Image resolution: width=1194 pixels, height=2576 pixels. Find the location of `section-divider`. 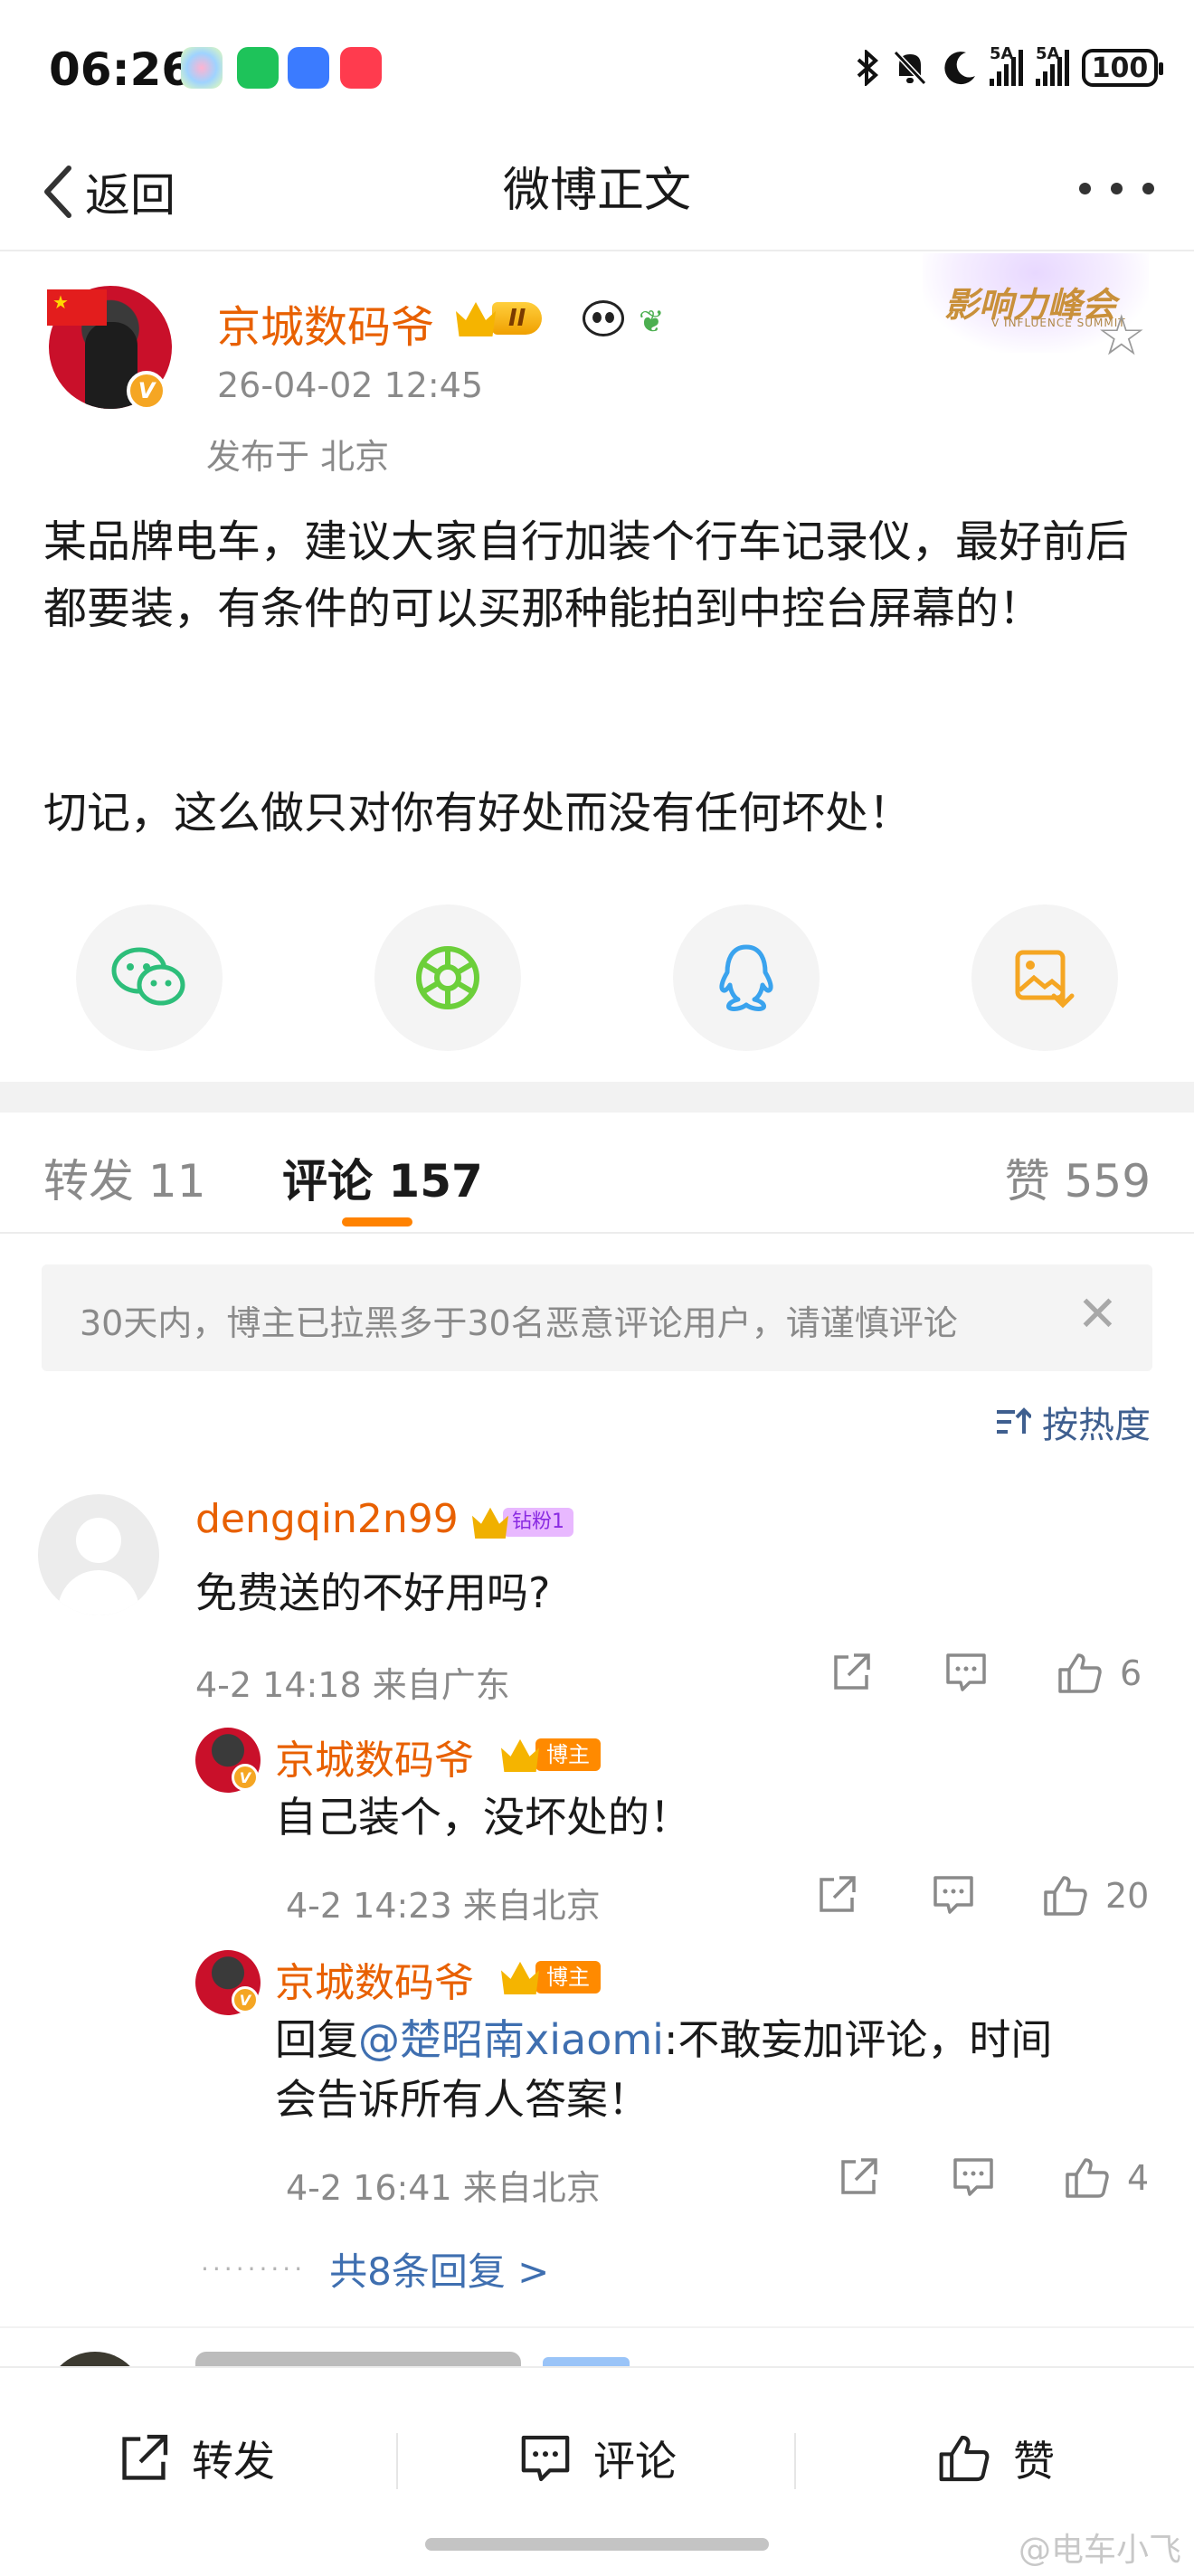

section-divider is located at coordinates (597, 1098).